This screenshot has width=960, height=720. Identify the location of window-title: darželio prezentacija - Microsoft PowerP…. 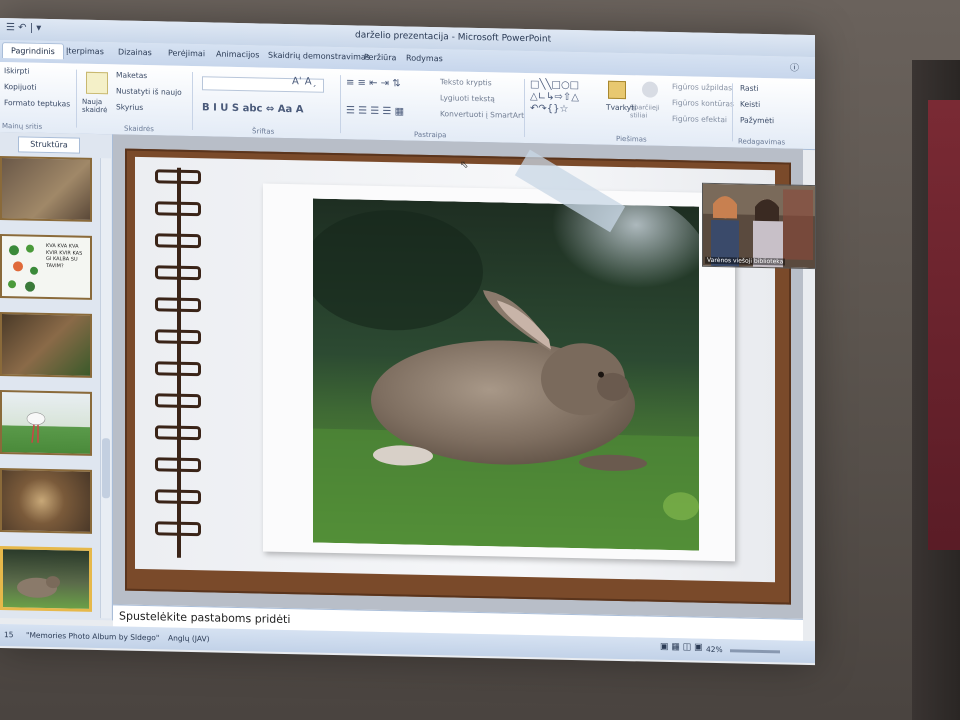
(453, 37).